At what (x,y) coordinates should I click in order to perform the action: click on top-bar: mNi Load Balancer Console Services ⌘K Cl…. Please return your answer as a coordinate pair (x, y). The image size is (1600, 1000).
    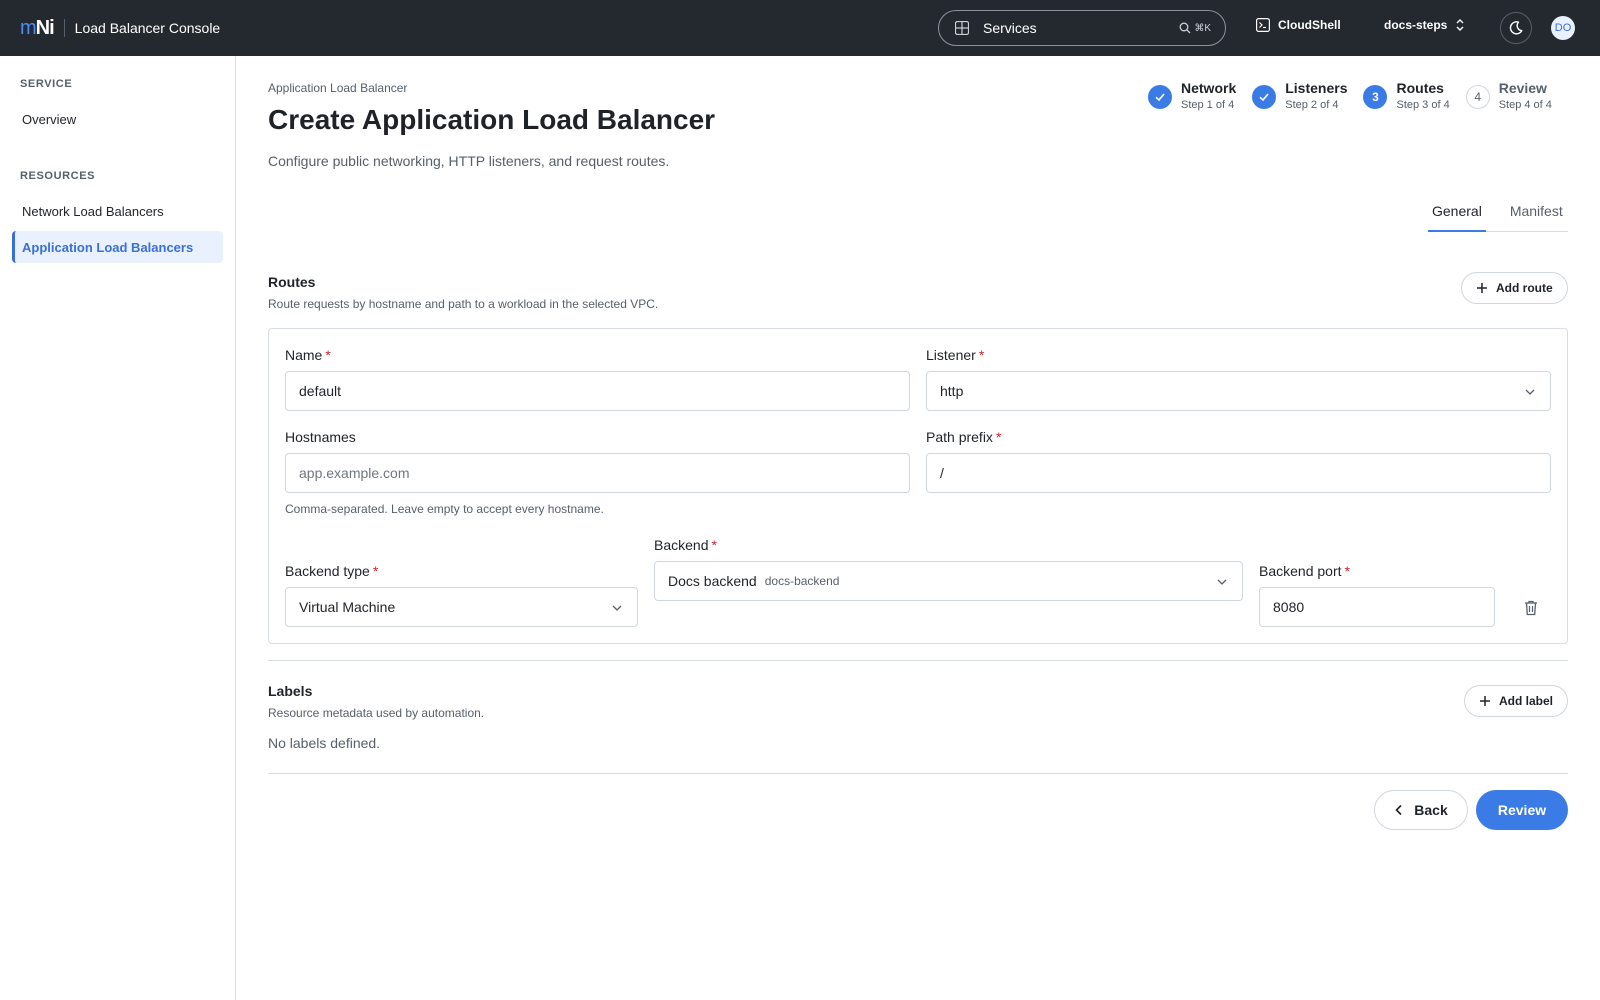
    Looking at the image, I should click on (800, 28).